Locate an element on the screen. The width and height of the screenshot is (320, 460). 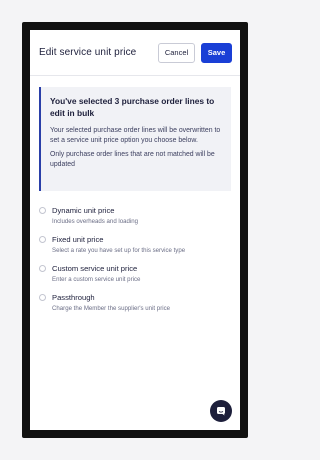
chat-button is located at coordinates (221, 411).